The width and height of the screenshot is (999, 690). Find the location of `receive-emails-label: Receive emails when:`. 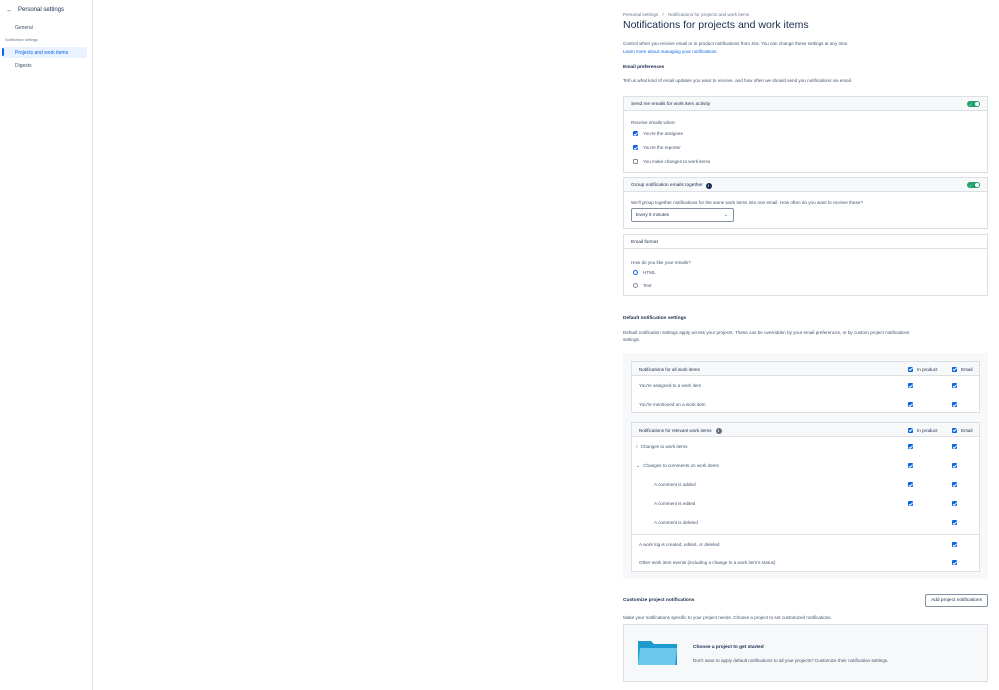

receive-emails-label: Receive emails when: is located at coordinates (653, 122).